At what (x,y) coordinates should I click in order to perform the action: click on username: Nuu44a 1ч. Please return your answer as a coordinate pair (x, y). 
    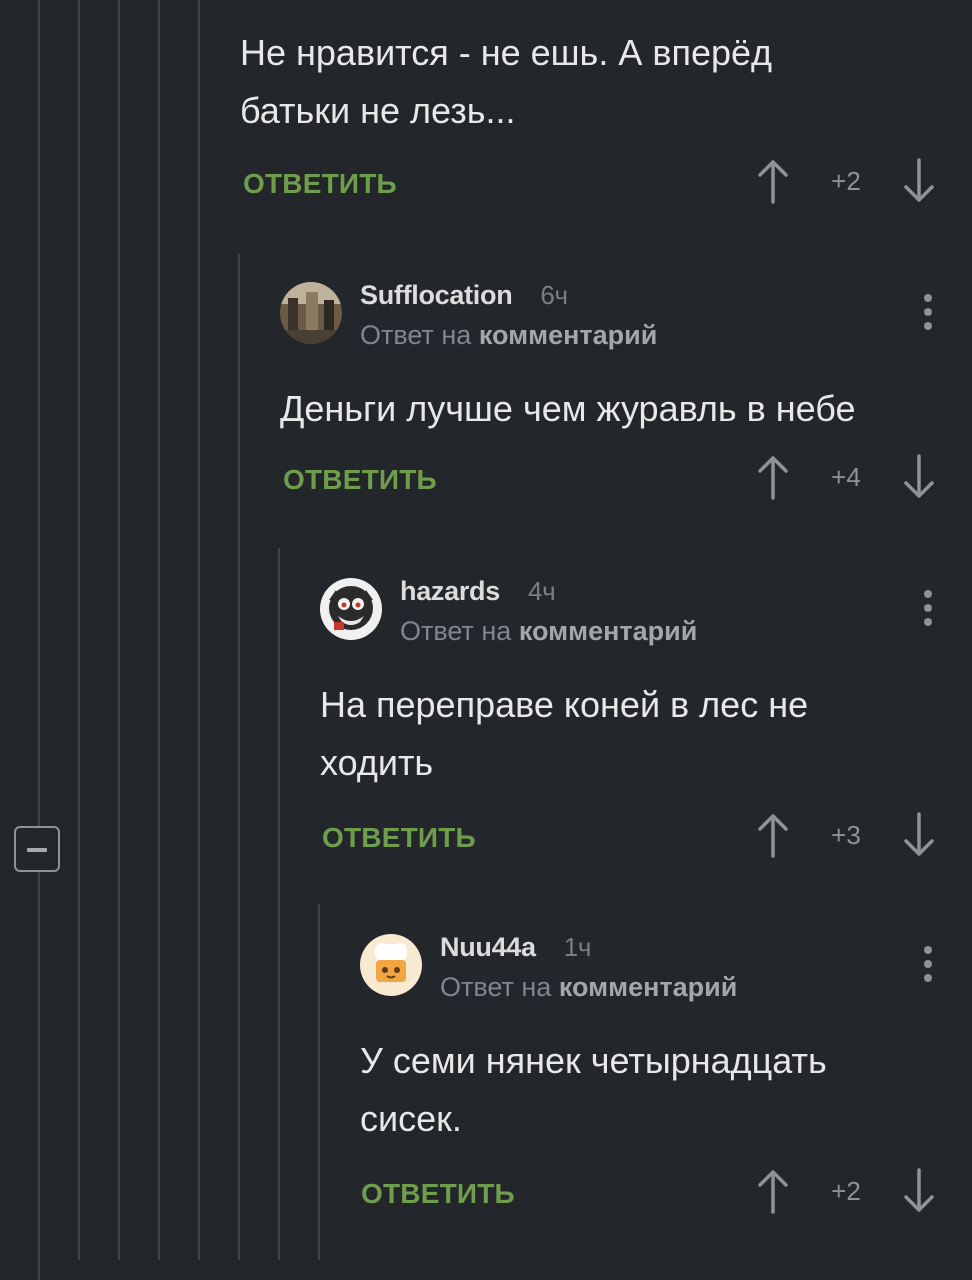
    Looking at the image, I should click on (515, 947).